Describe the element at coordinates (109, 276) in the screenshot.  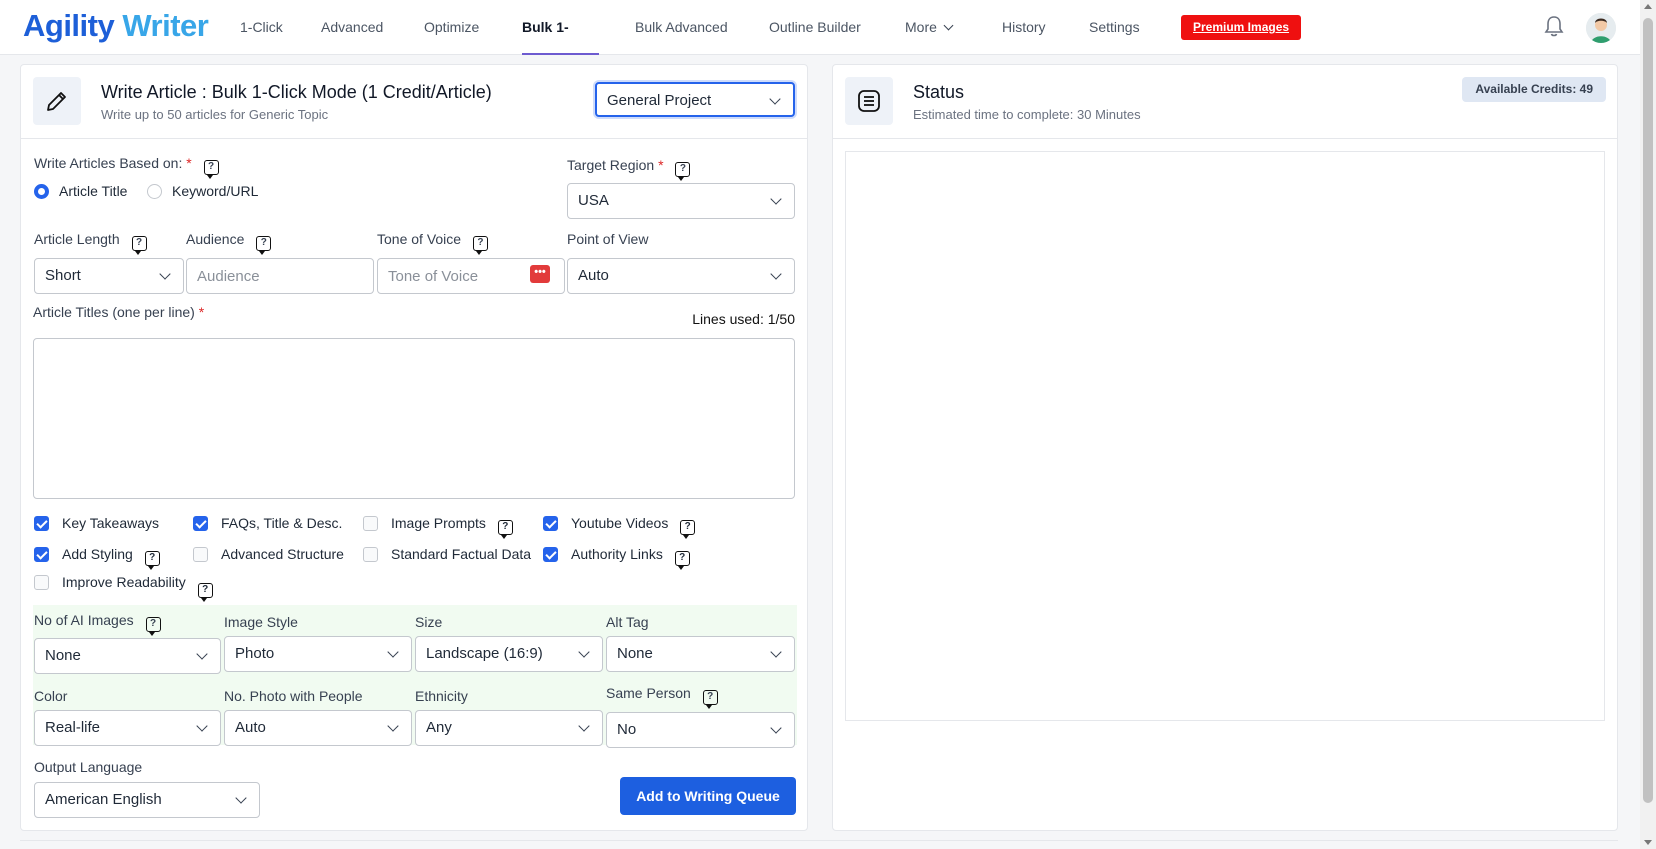
I see `article-length-select: Short` at that location.